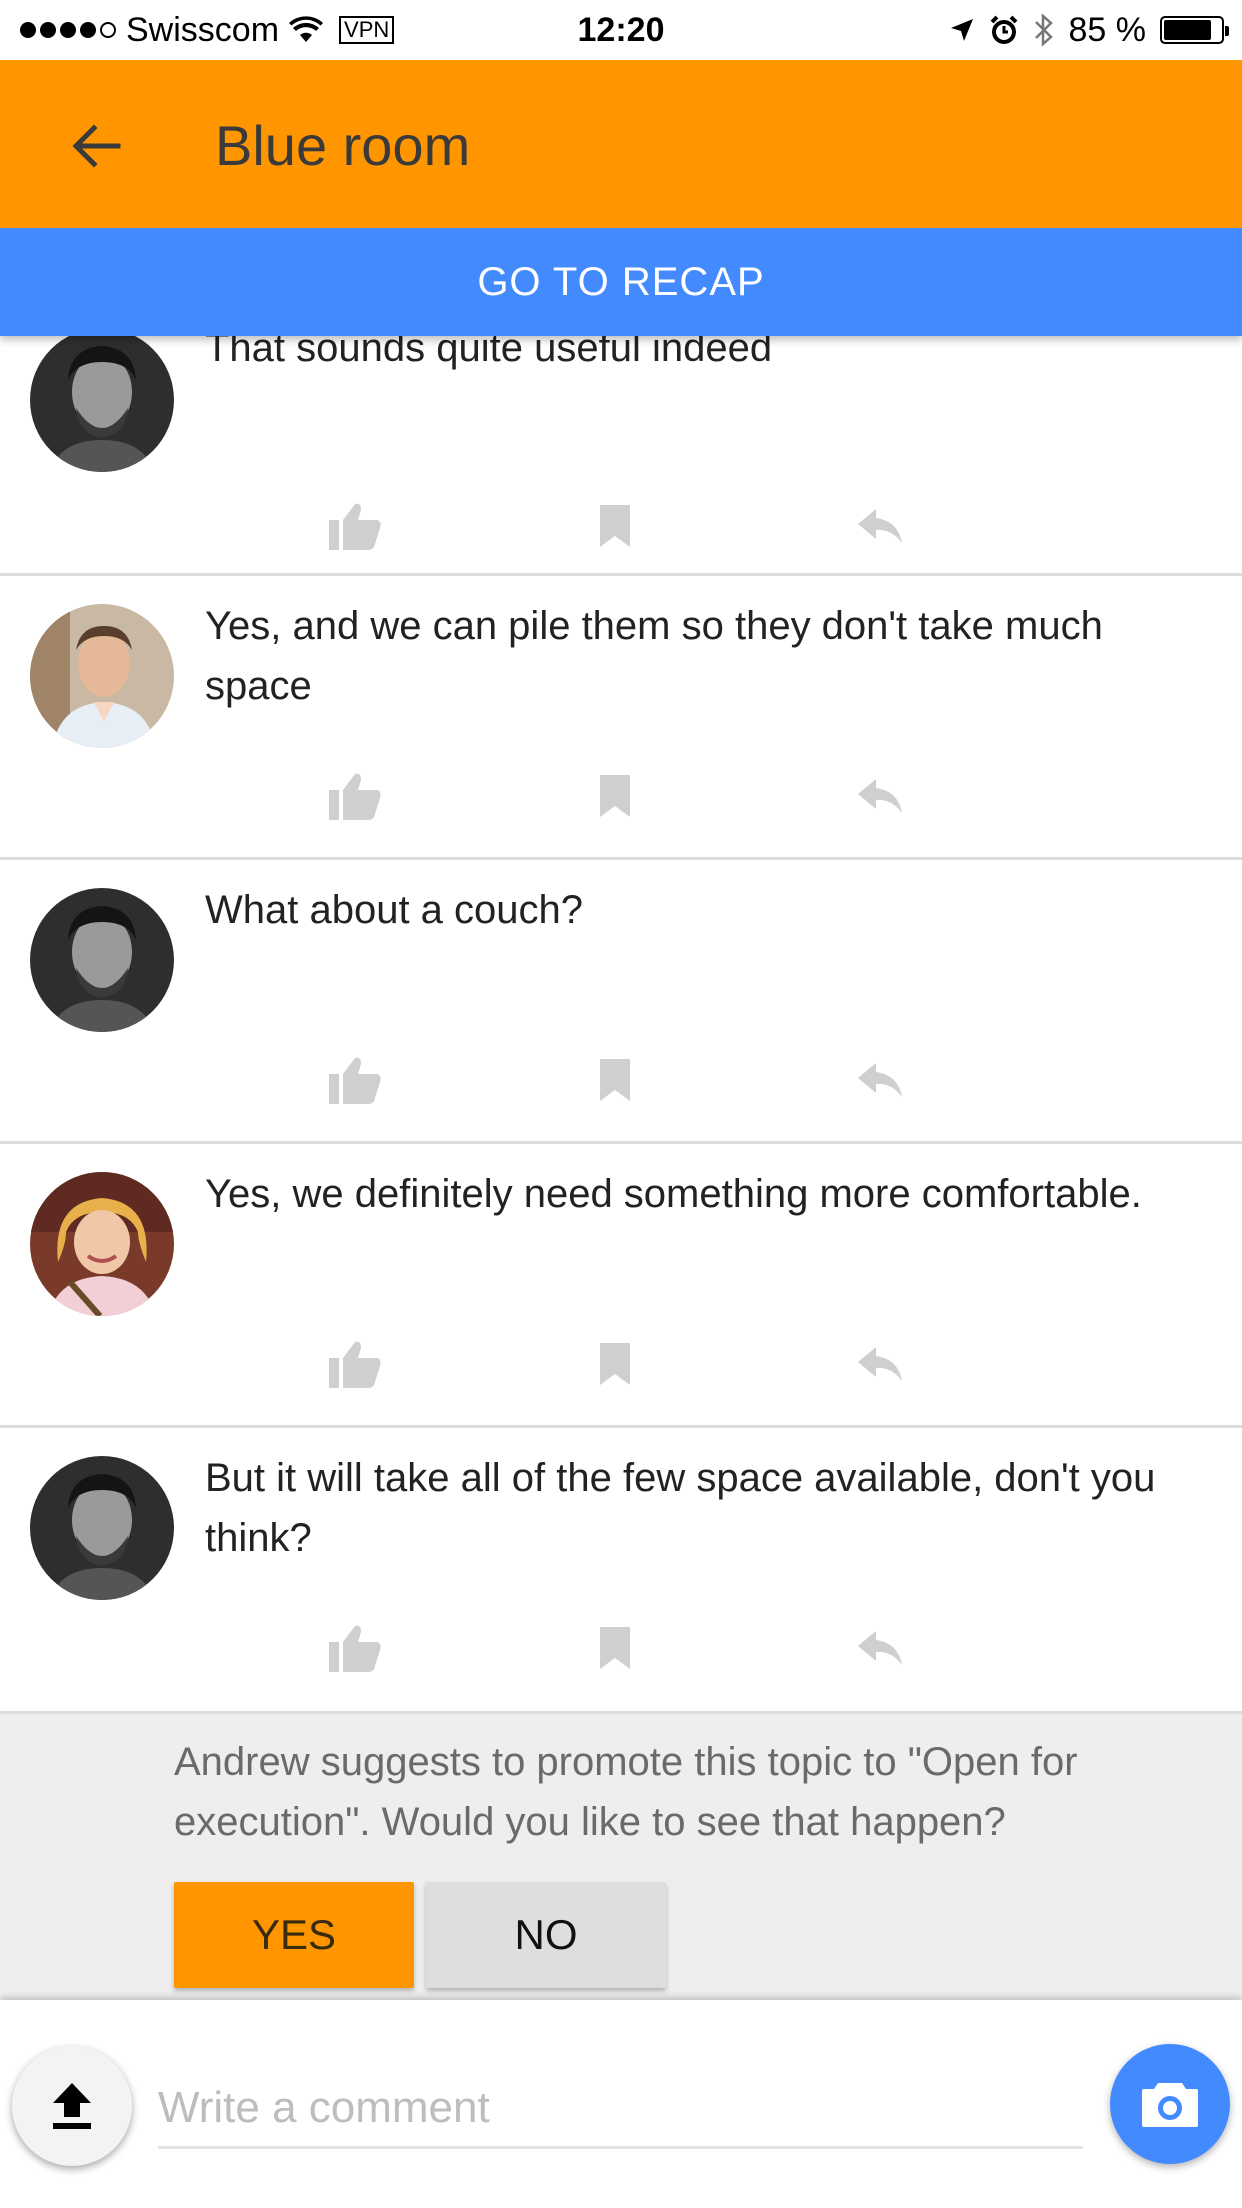  I want to click on upload-button, so click(72, 2106).